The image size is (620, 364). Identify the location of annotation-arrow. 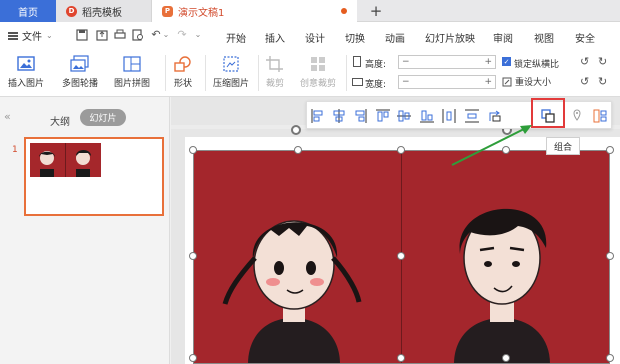
(491, 145).